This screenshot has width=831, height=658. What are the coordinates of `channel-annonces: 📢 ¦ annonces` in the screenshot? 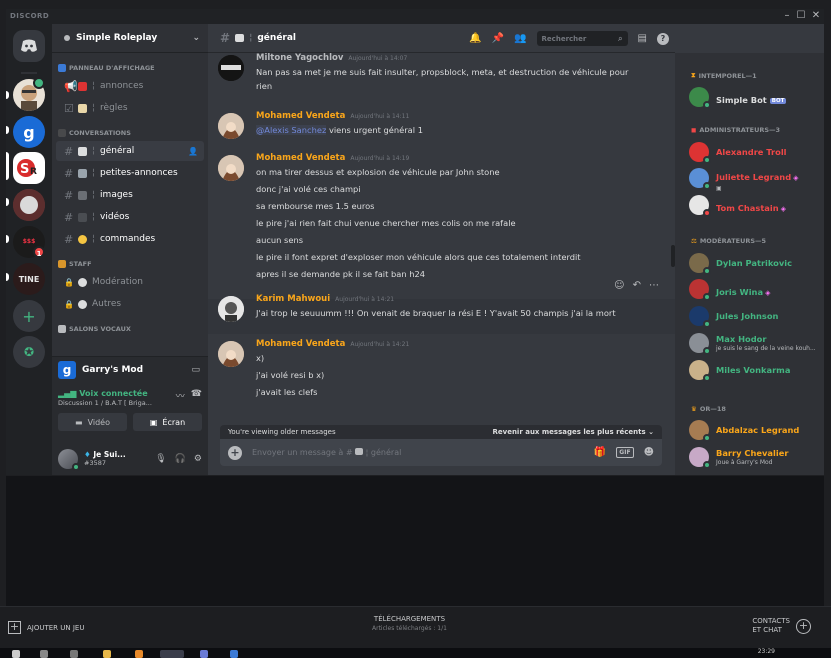 It's located at (130, 86).